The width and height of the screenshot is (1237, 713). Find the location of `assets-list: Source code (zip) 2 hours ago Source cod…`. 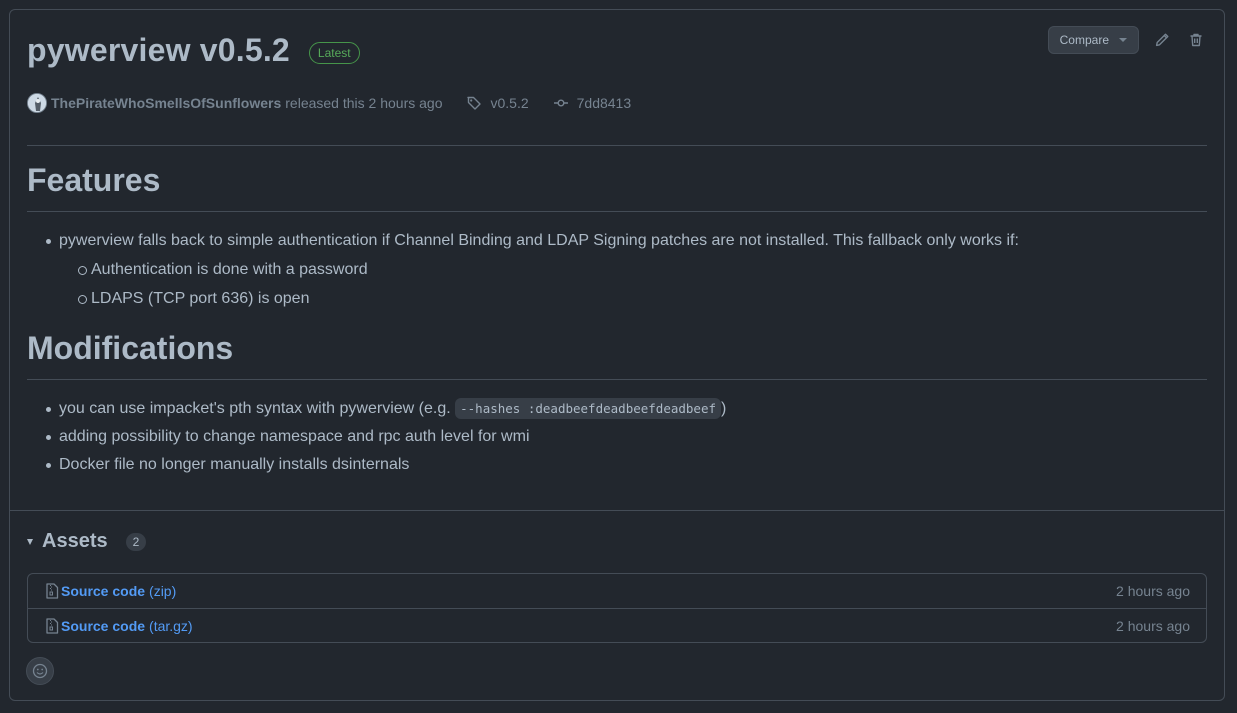

assets-list: Source code (zip) 2 hours ago Source cod… is located at coordinates (617, 608).